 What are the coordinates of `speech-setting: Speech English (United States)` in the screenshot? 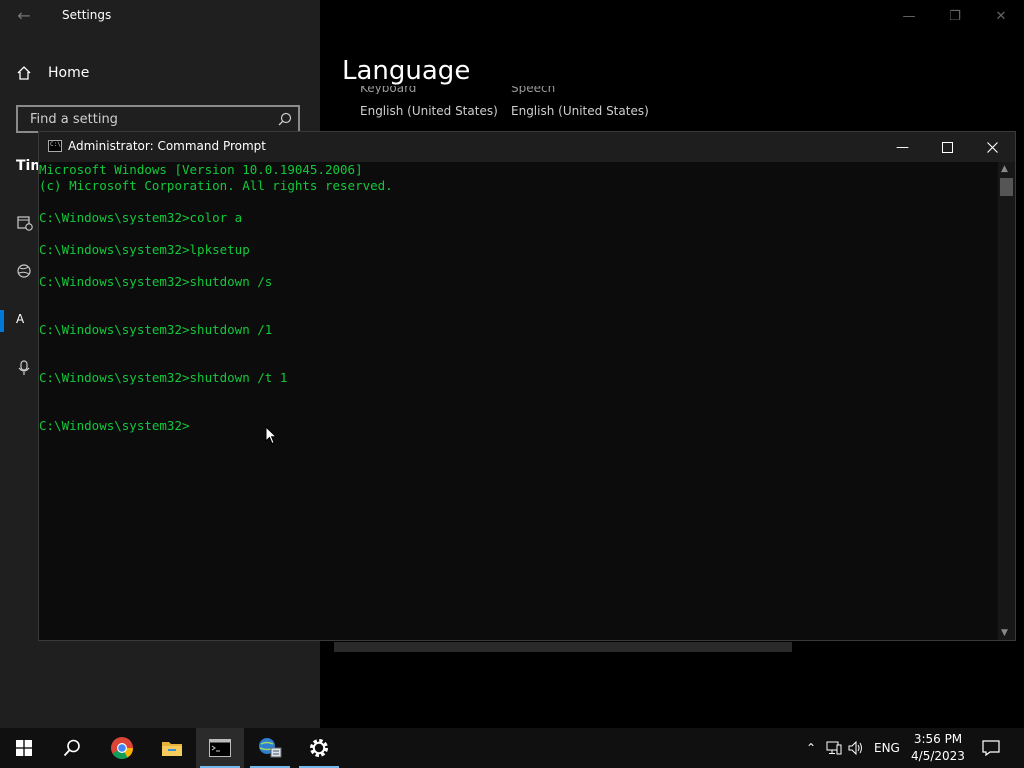 It's located at (580, 102).